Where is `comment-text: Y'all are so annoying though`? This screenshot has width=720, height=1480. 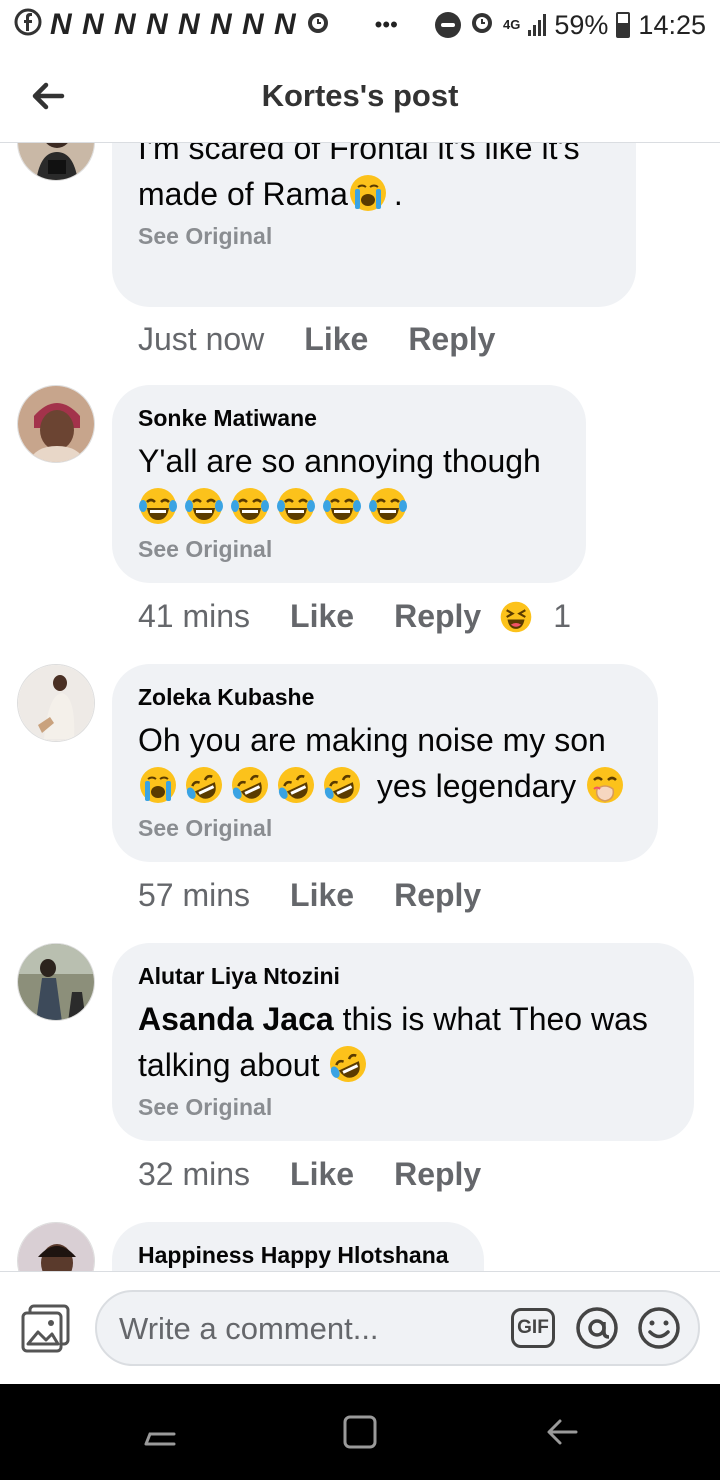
comment-text: Y'all are so annoying though is located at coordinates (349, 484).